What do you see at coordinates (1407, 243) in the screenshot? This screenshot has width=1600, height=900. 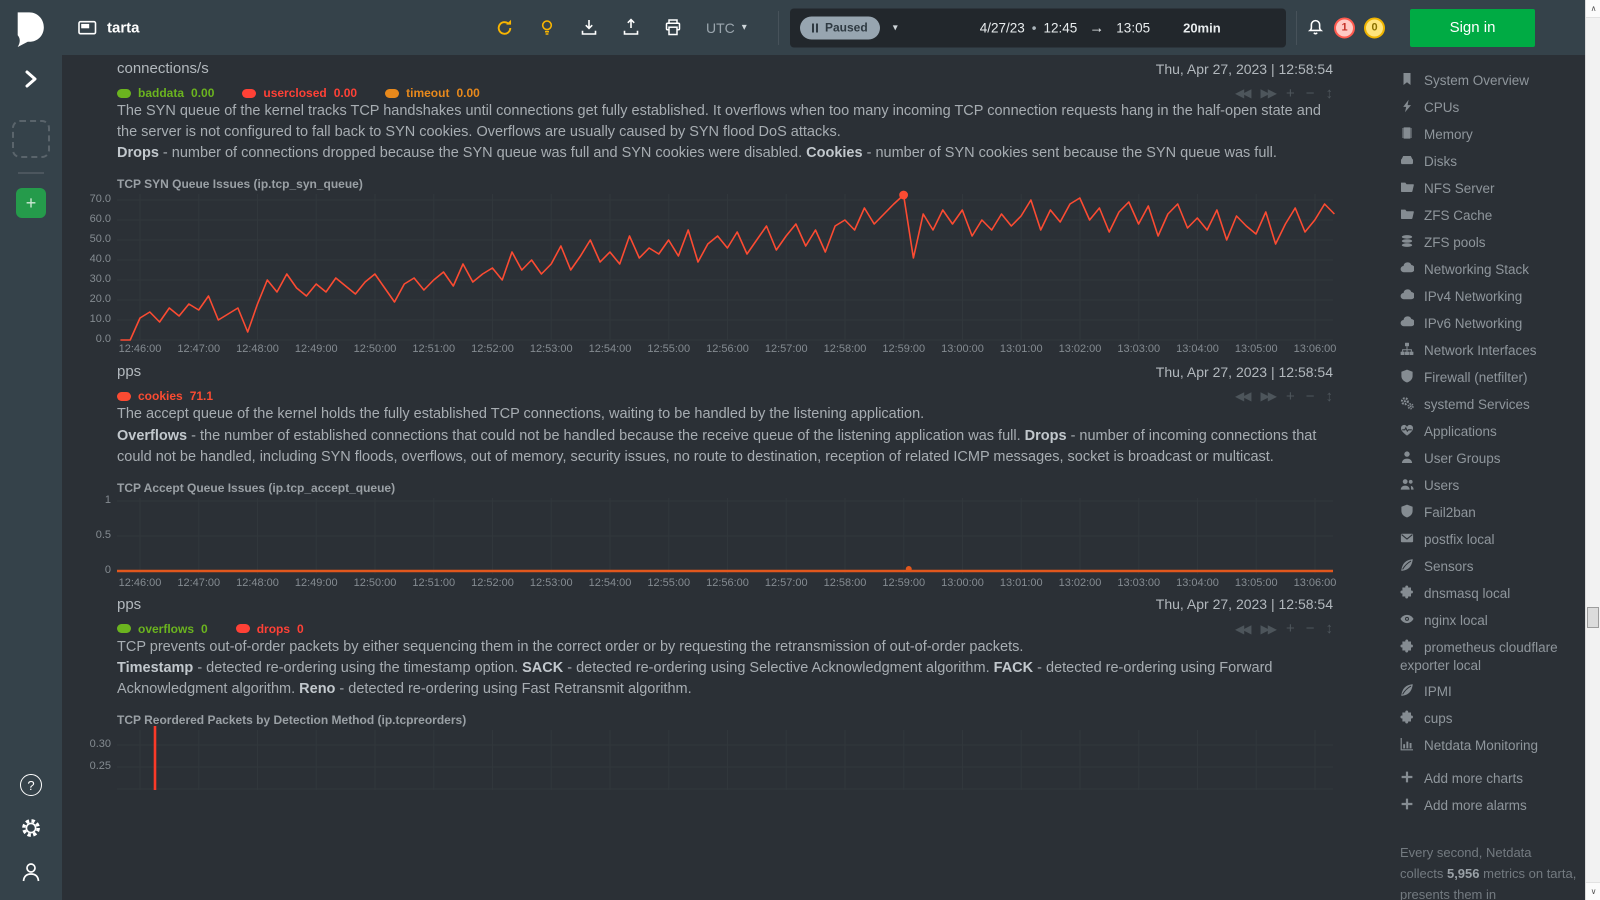 I see `database-icon` at bounding box center [1407, 243].